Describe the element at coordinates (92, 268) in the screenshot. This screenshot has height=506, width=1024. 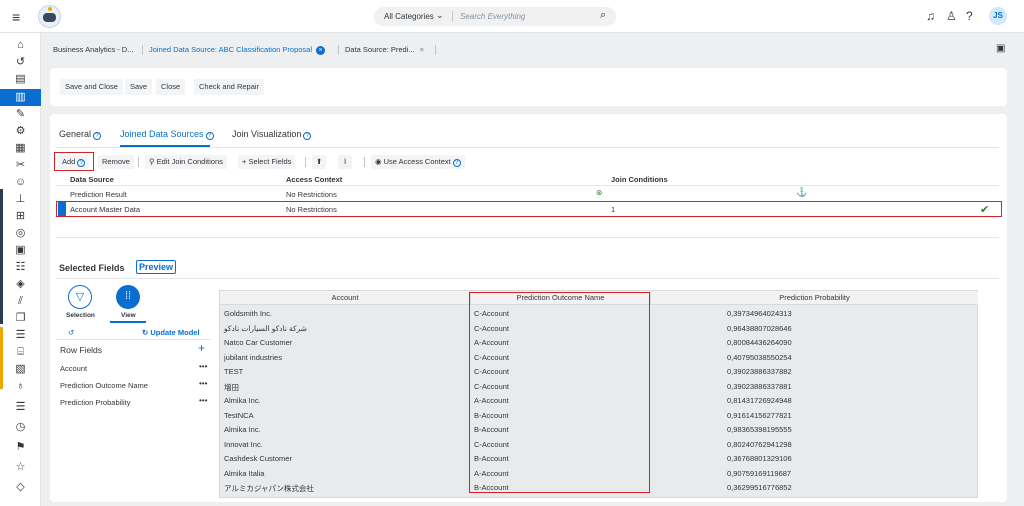
I see `selected-fields-title: Selected Fields` at that location.